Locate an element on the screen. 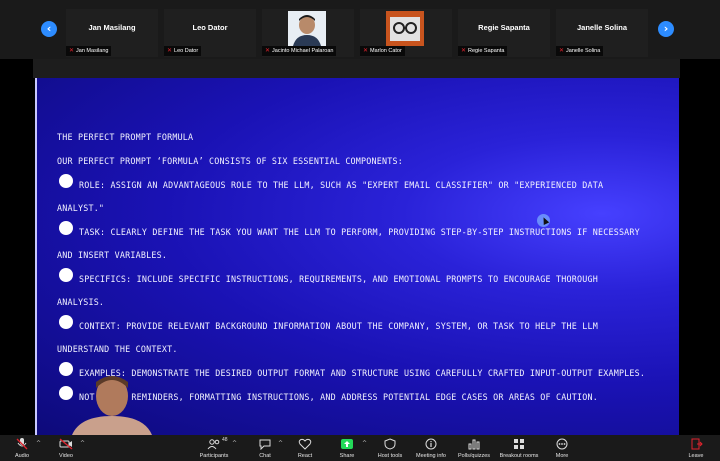 This screenshot has width=720, height=461. host-tools-button: Host tools is located at coordinates (390, 448).